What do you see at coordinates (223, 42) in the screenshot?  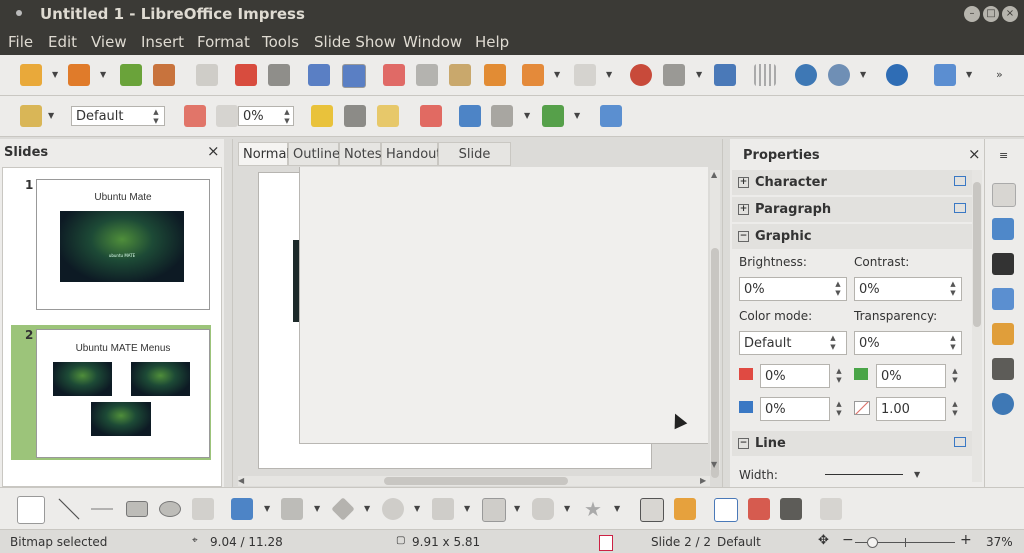 I see `menu-format: Format` at bounding box center [223, 42].